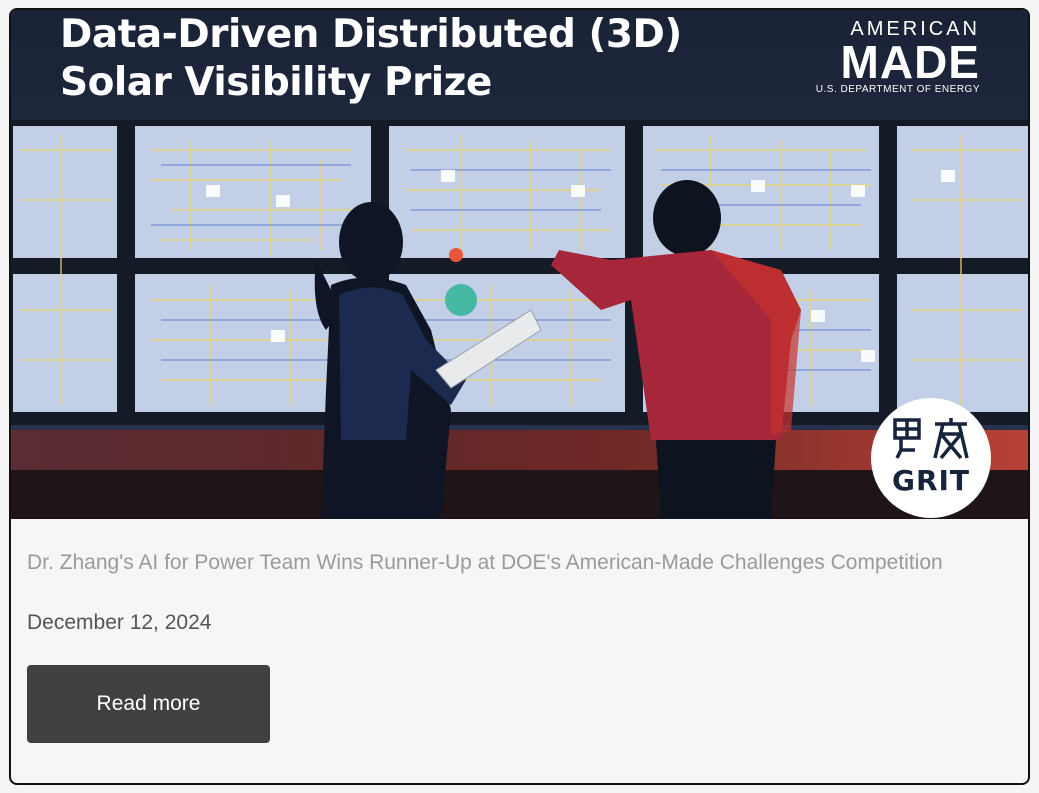 This screenshot has height=793, width=1039. I want to click on grit-badge: GRIT, so click(931, 458).